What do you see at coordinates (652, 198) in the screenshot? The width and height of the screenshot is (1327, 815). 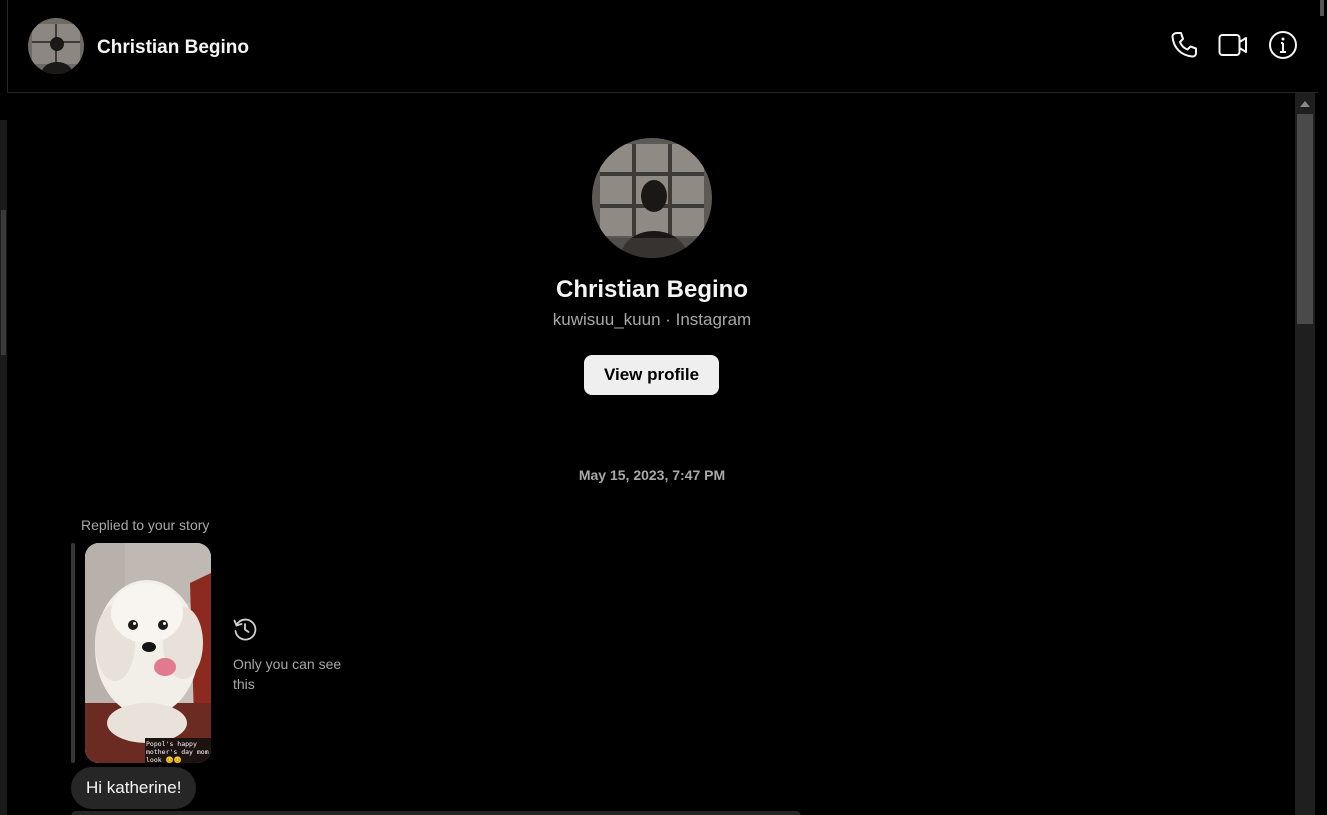 I see `profile-avatar` at bounding box center [652, 198].